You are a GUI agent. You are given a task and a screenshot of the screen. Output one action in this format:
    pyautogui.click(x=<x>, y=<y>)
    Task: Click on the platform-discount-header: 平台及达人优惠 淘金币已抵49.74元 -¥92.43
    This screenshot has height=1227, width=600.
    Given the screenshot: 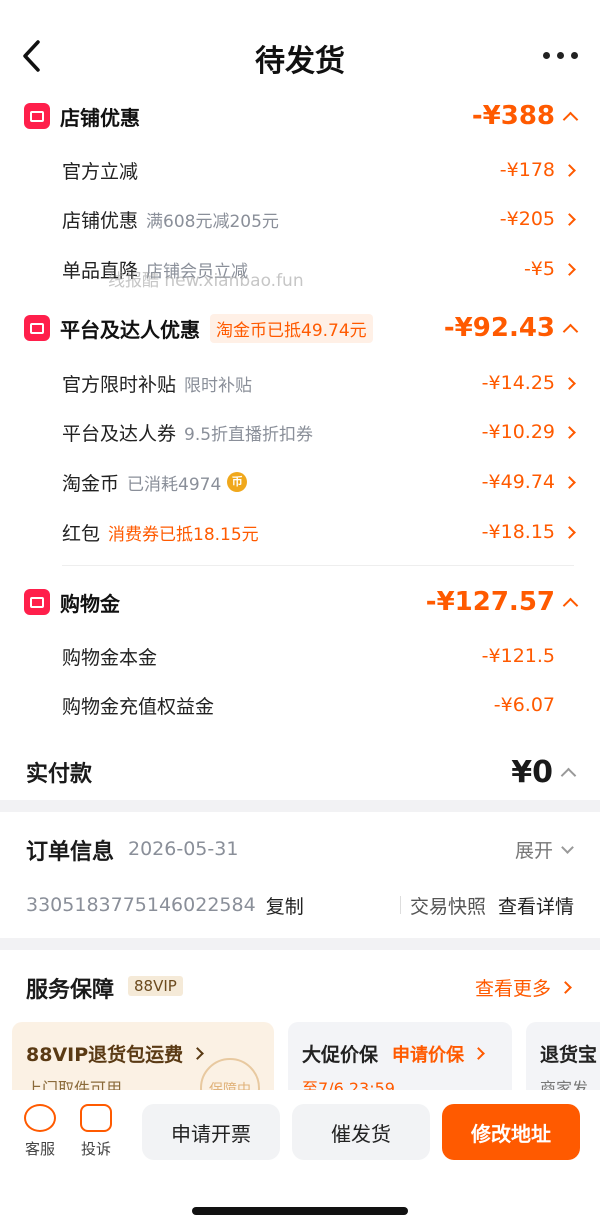 What is the action you would take?
    pyautogui.click(x=301, y=328)
    